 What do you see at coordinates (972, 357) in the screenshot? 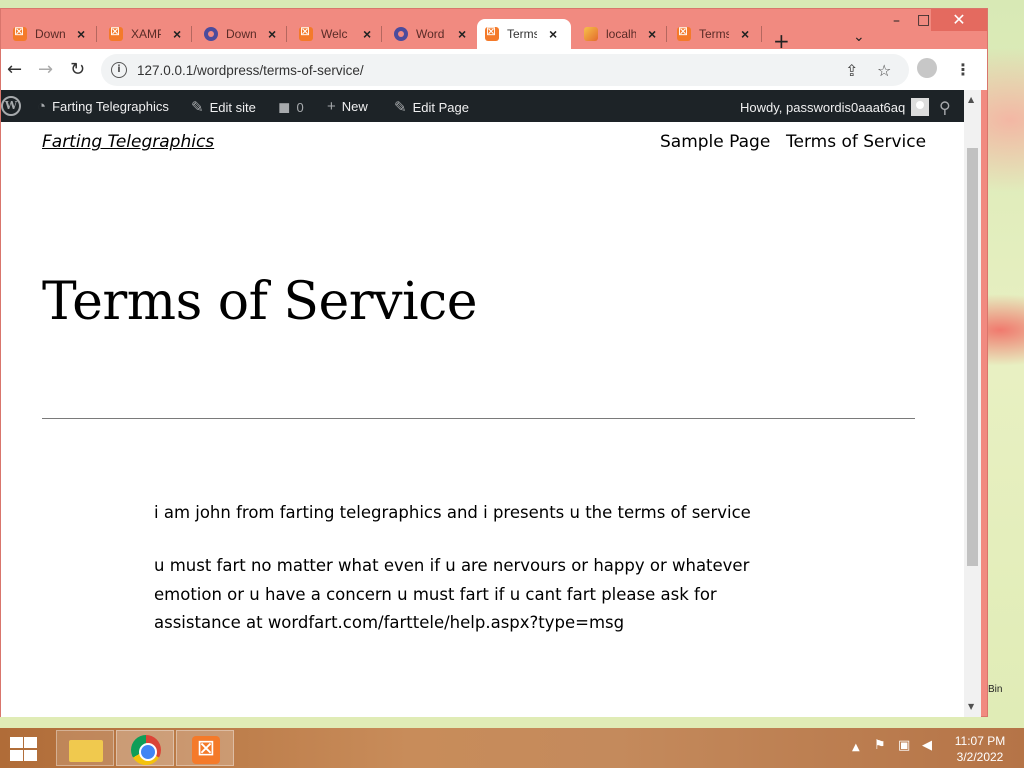
I see `scroll-thumb` at bounding box center [972, 357].